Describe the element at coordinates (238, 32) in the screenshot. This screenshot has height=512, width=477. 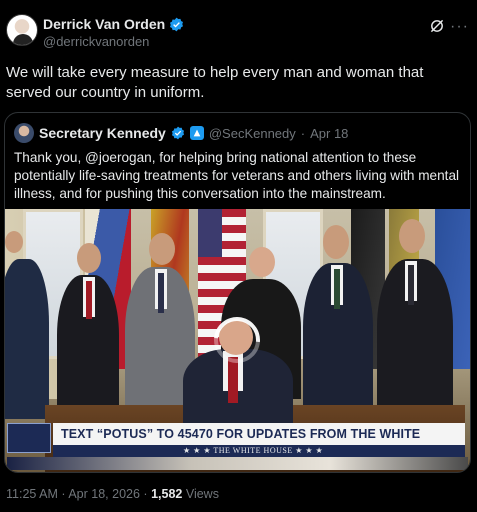
I see `tweet-header: Derrick Van Orden @derrickvanorden ···` at that location.